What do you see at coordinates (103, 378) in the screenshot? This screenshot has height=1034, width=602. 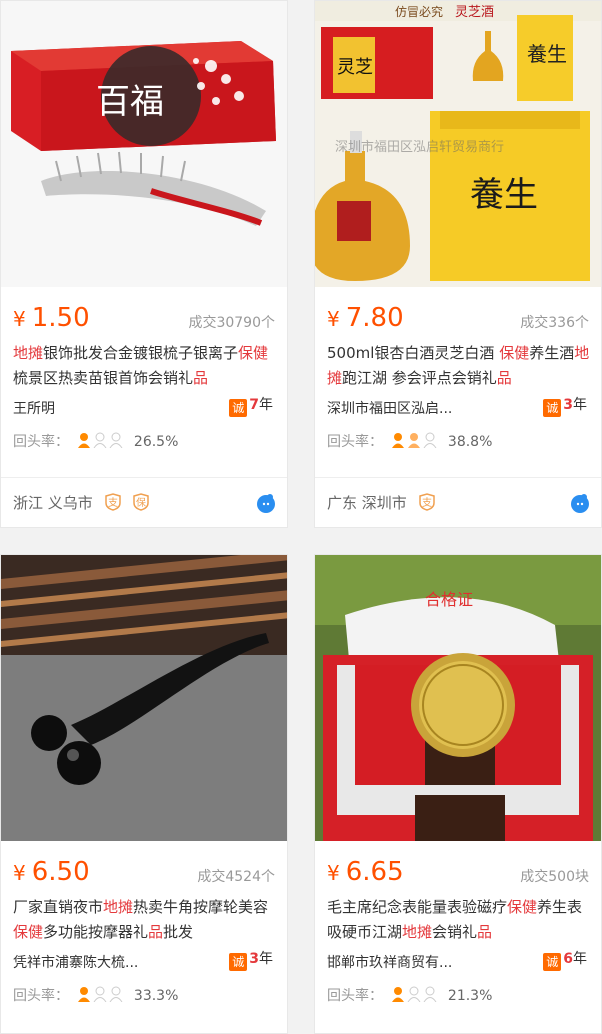 I see `title-text: 梳景区热卖苗银首饰会销礼` at bounding box center [103, 378].